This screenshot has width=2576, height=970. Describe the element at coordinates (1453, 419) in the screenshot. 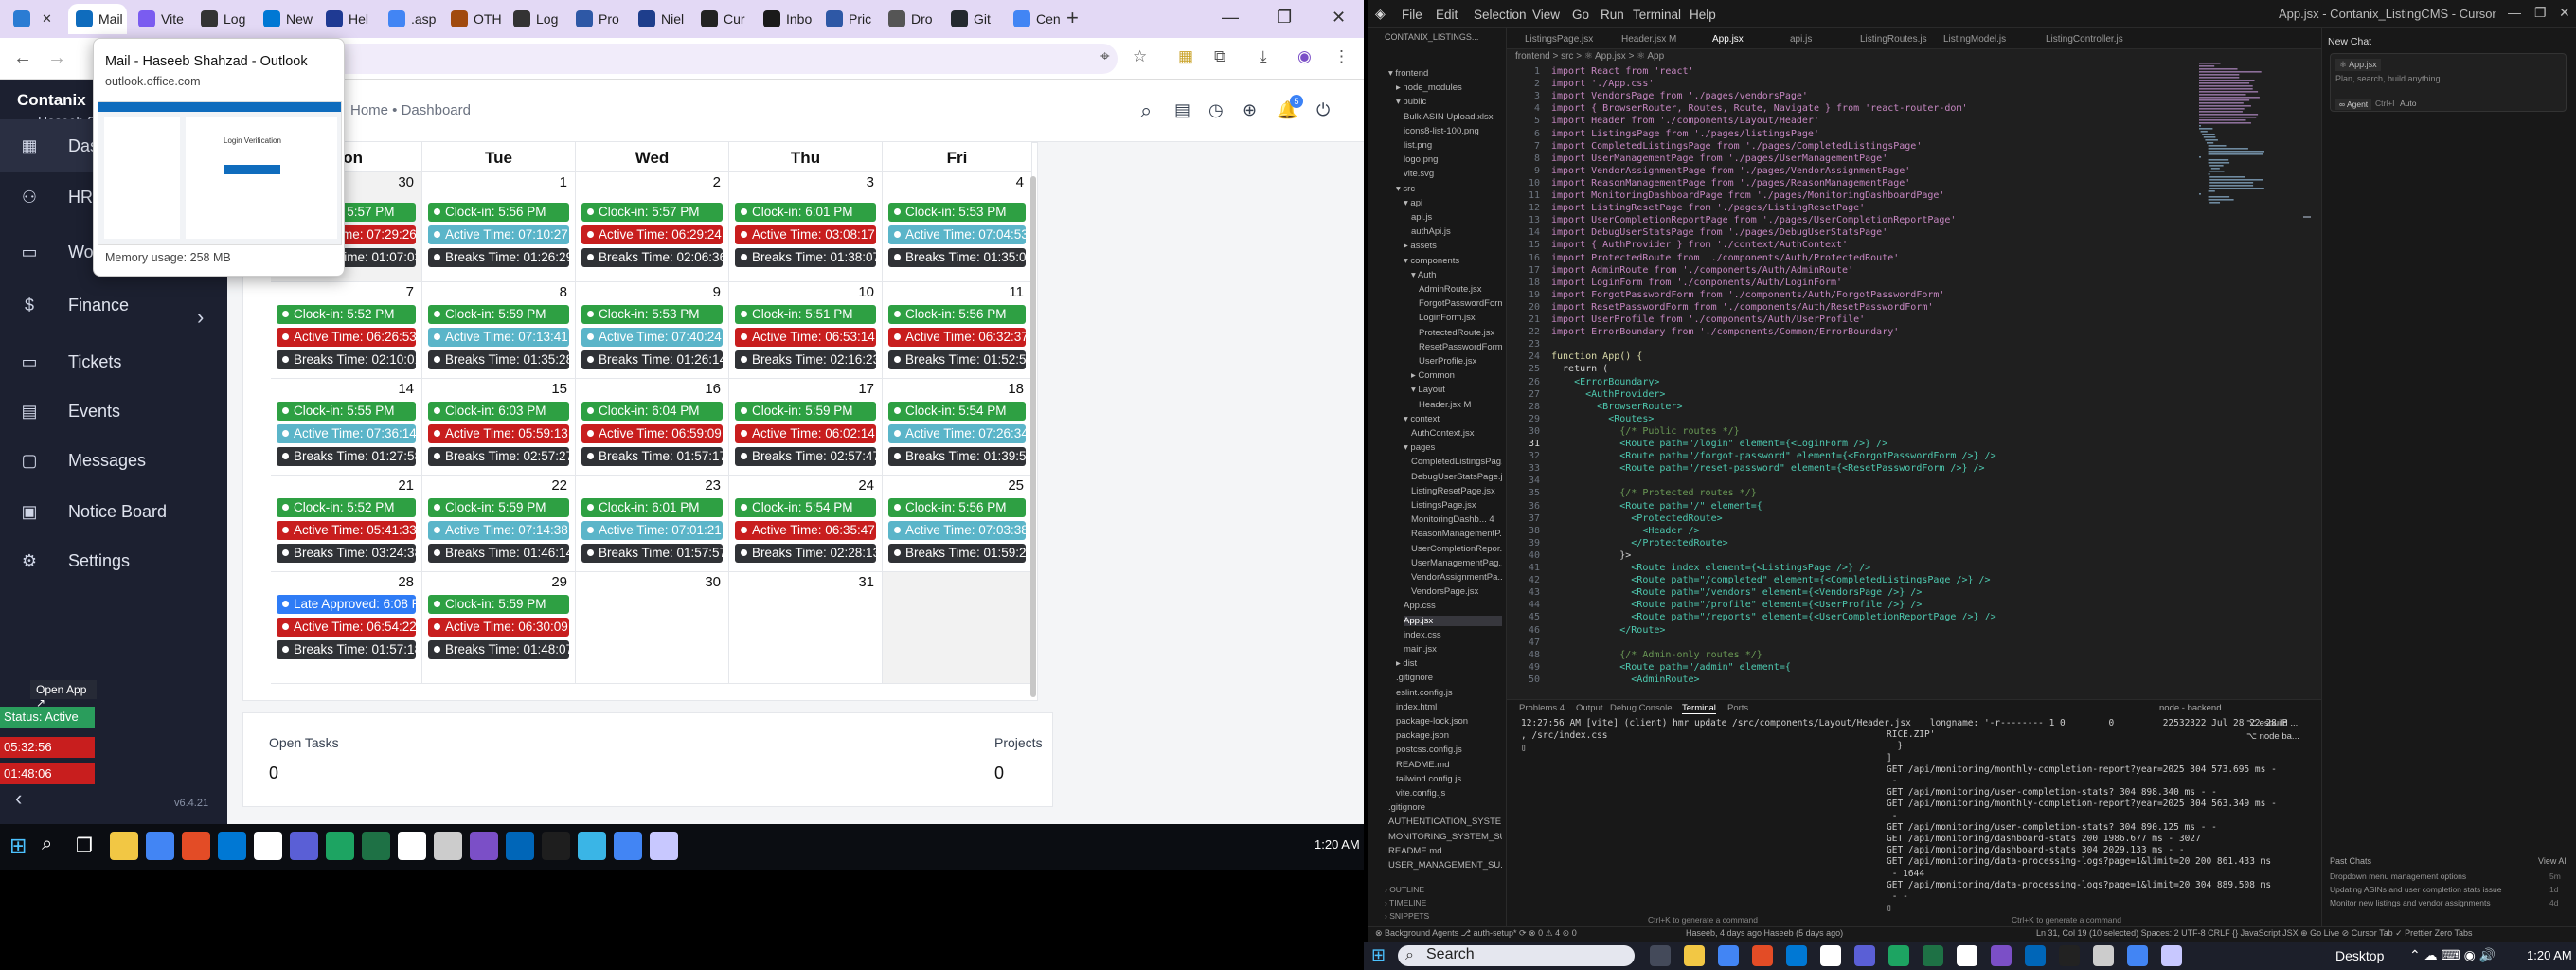

I see `file-tree-item: ▾ context` at that location.